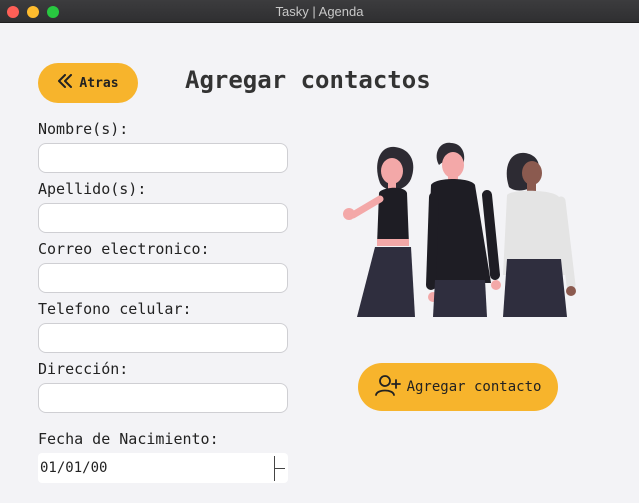 The height and width of the screenshot is (503, 639). I want to click on page-title: Agregar contactos, so click(308, 80).